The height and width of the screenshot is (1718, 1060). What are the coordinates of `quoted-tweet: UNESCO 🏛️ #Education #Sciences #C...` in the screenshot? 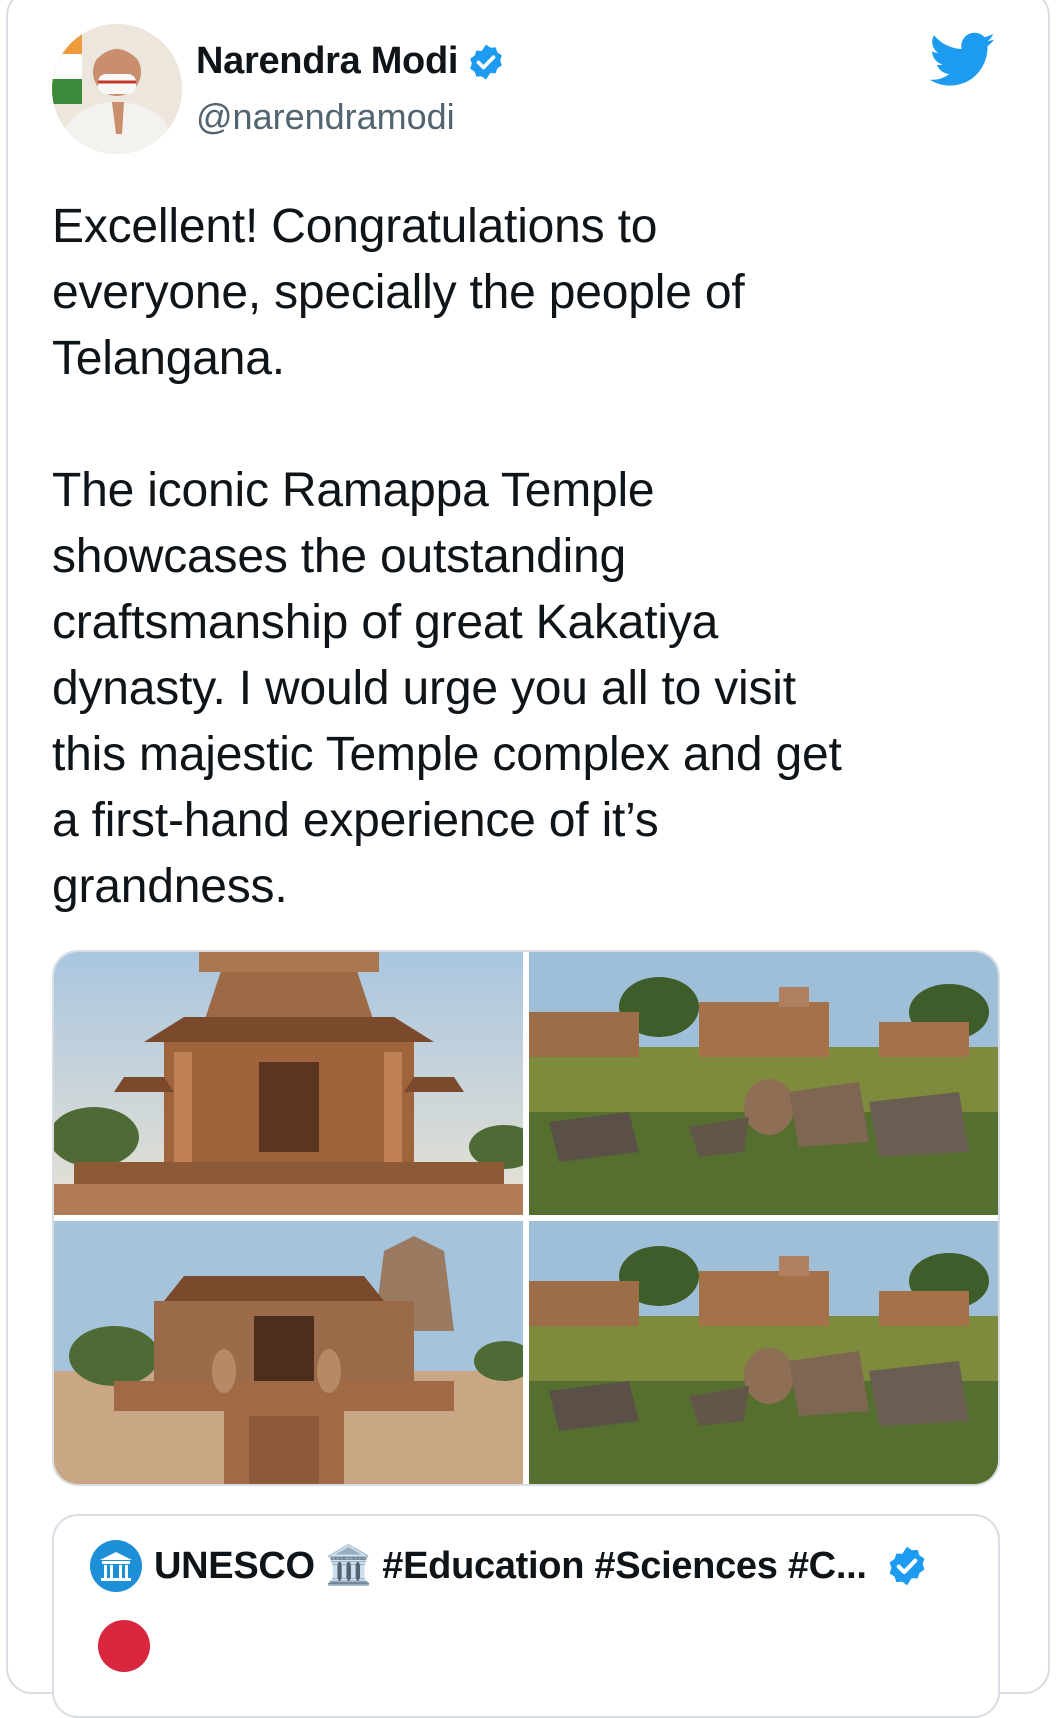 It's located at (526, 1616).